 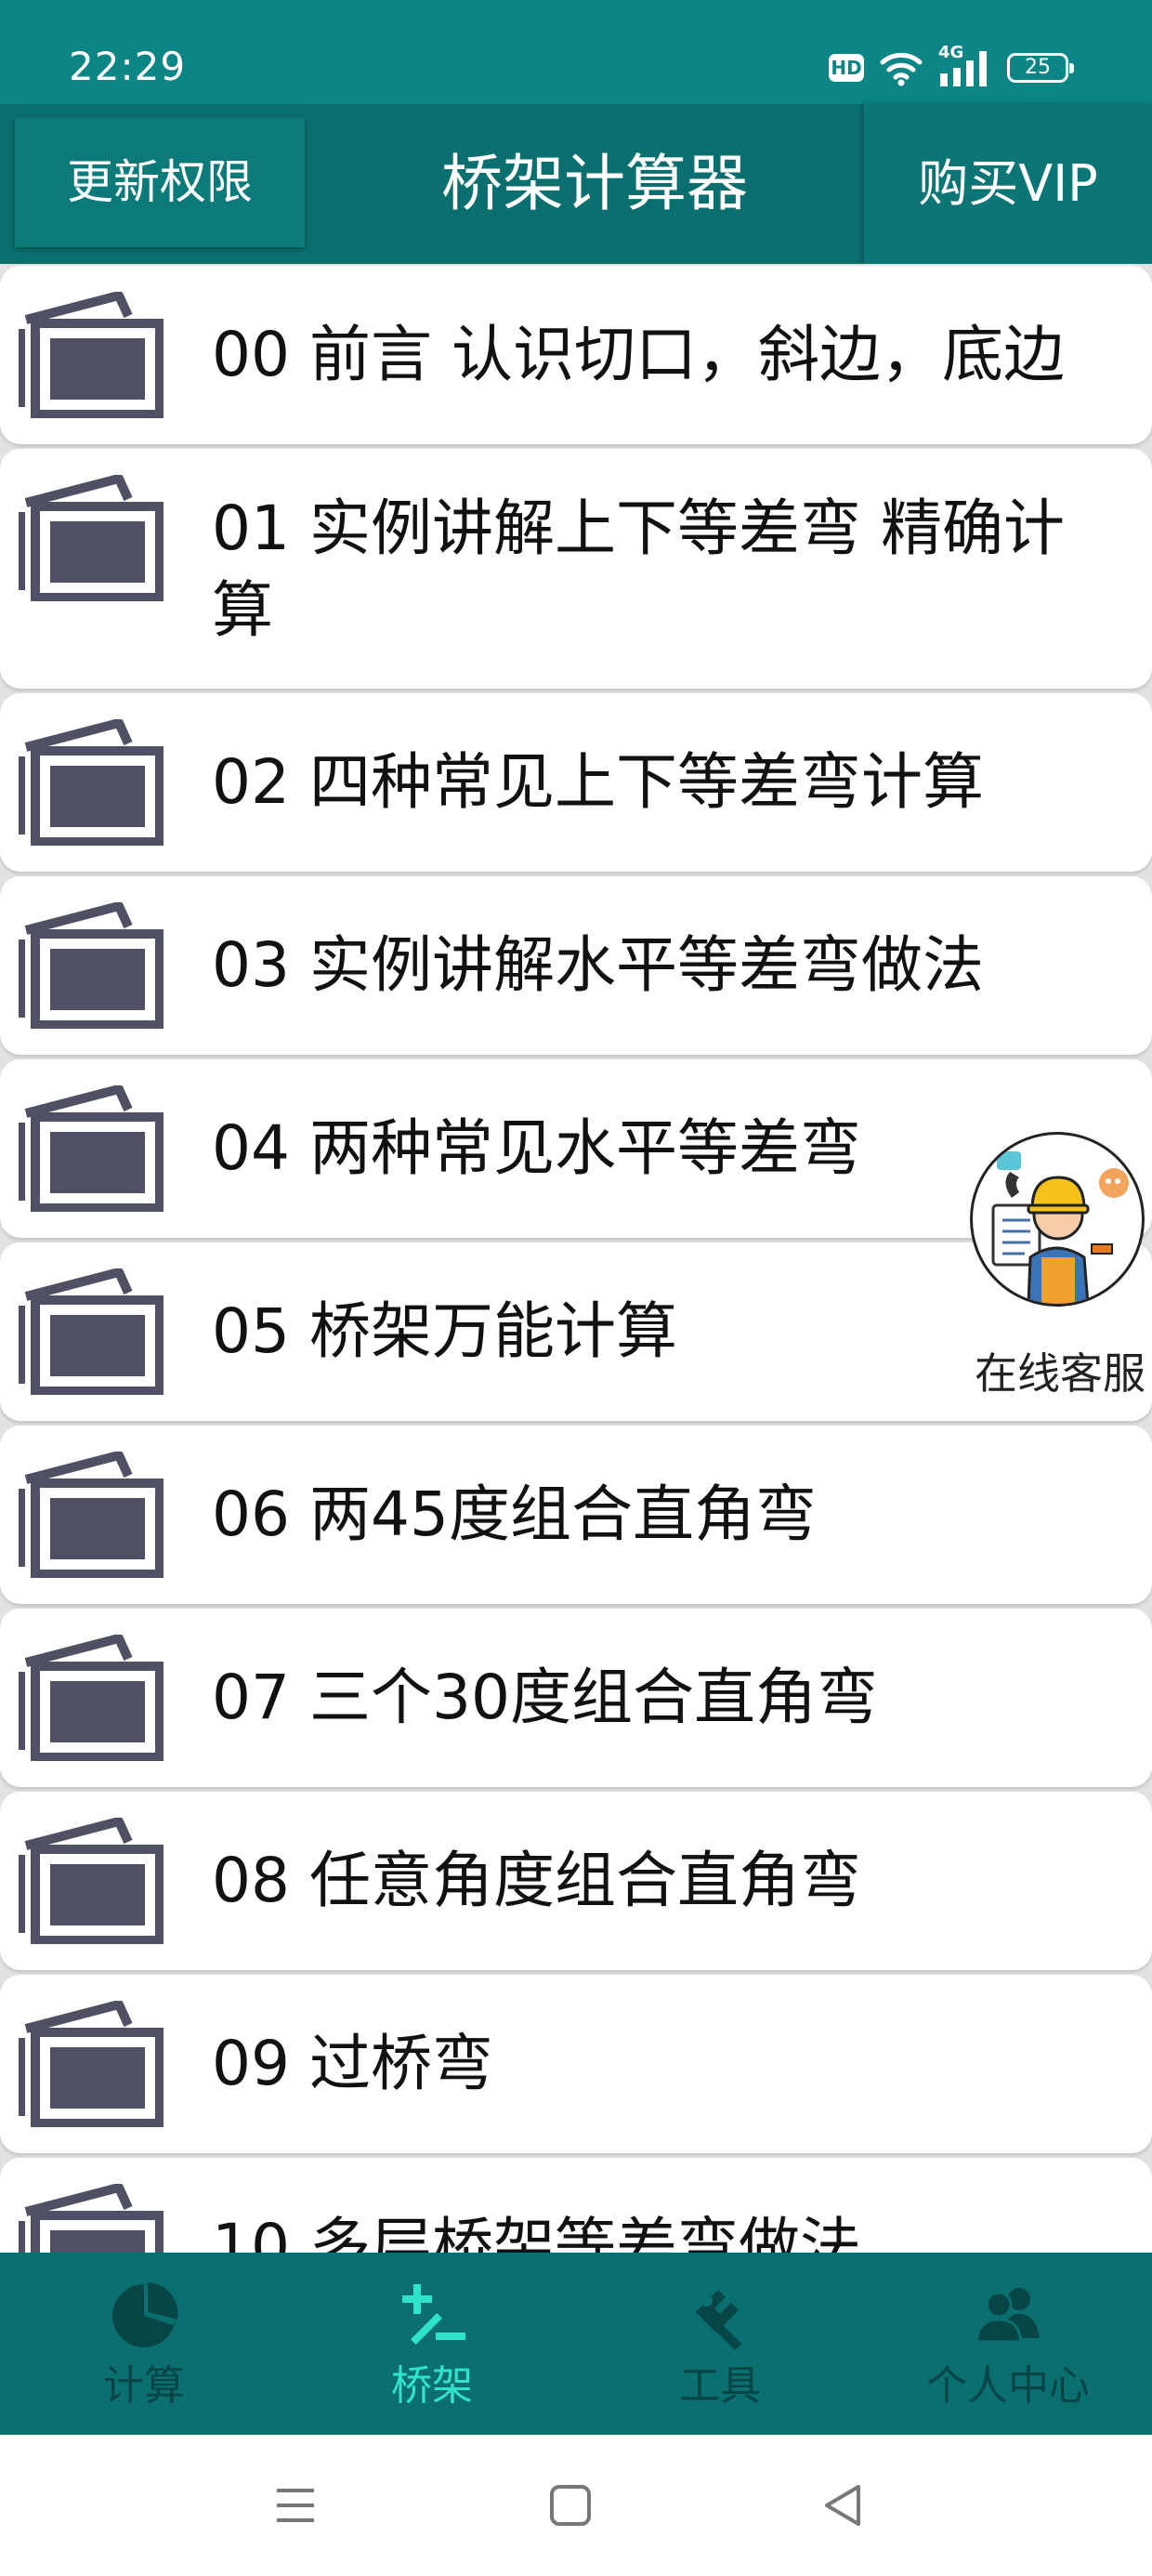 I want to click on battery-level: 25, so click(x=1038, y=67).